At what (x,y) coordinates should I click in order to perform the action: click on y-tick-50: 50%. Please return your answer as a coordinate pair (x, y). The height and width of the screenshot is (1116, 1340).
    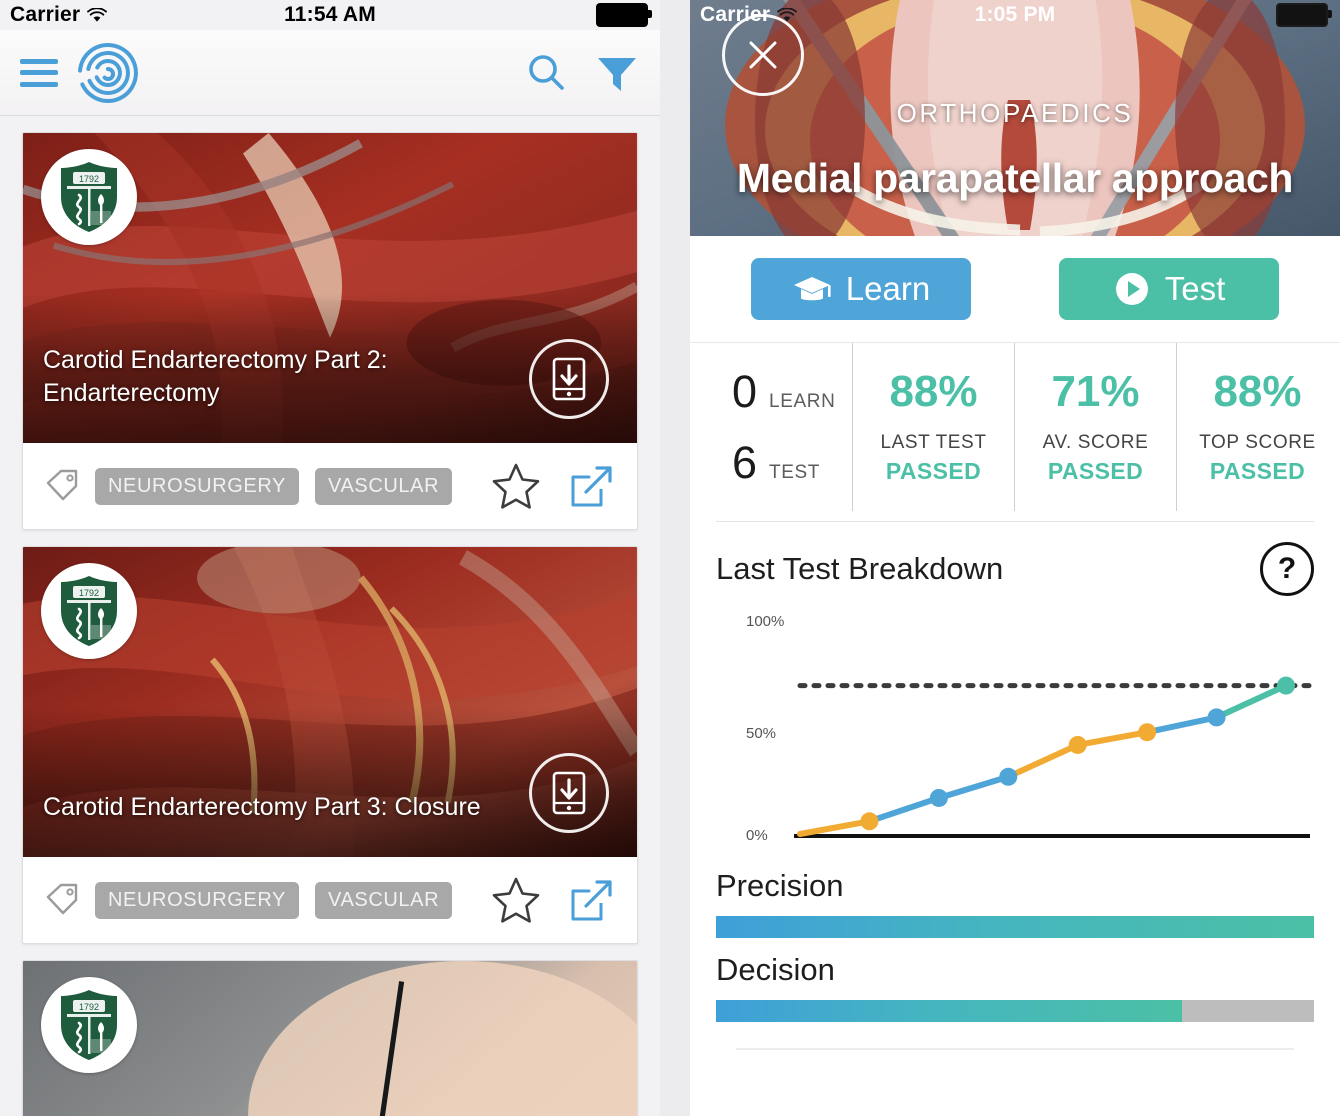
    Looking at the image, I should click on (761, 733).